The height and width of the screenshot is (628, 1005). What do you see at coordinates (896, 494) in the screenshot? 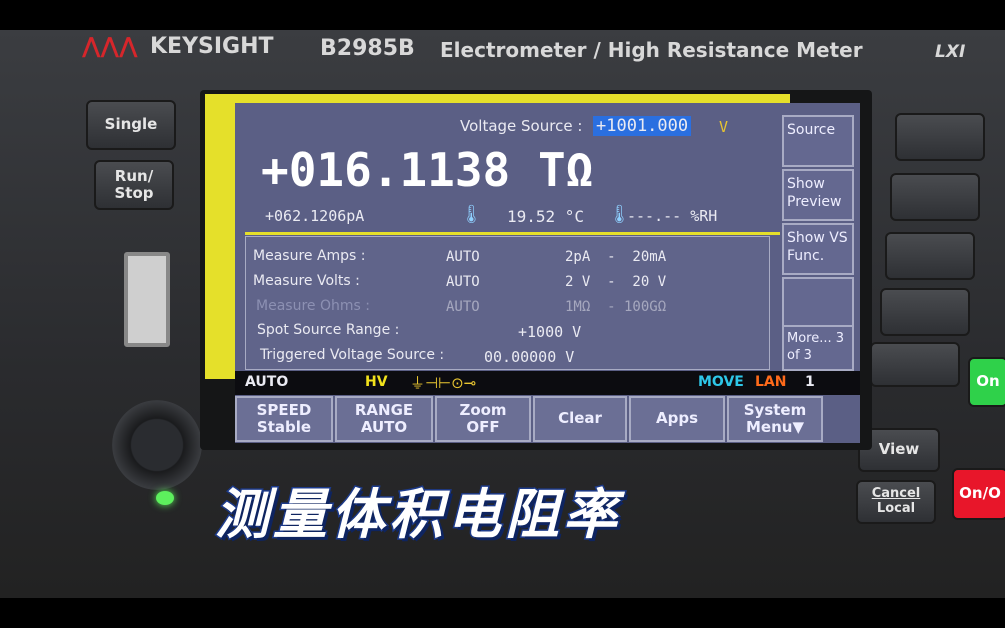
I see `cancel-label: Cancel` at bounding box center [896, 494].